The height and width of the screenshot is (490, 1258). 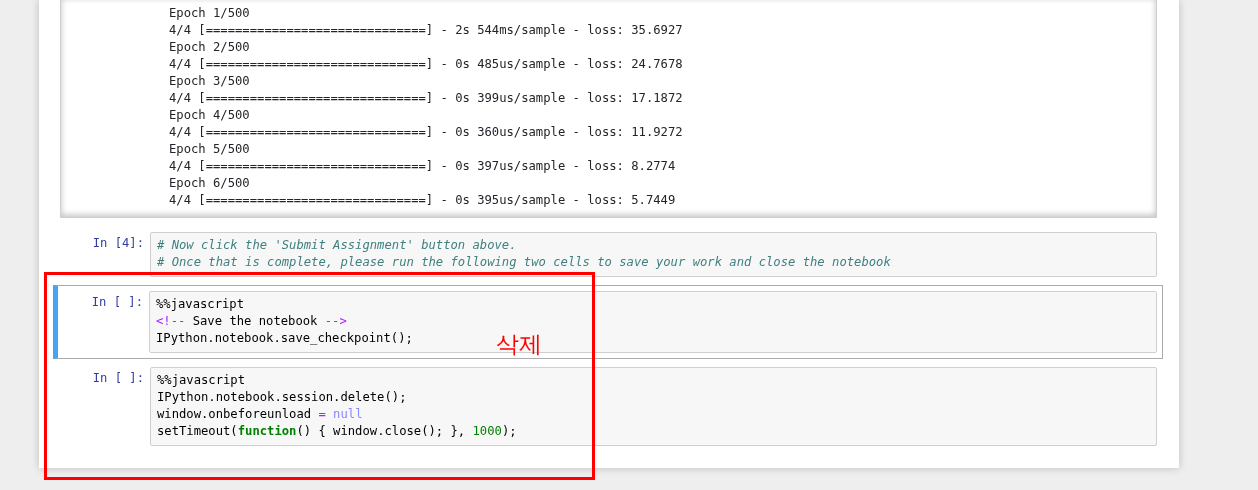 What do you see at coordinates (426, 30) in the screenshot?
I see `output-line: 4/4 [==============================] - 2s 544ms/sample - loss: 35.6927` at bounding box center [426, 30].